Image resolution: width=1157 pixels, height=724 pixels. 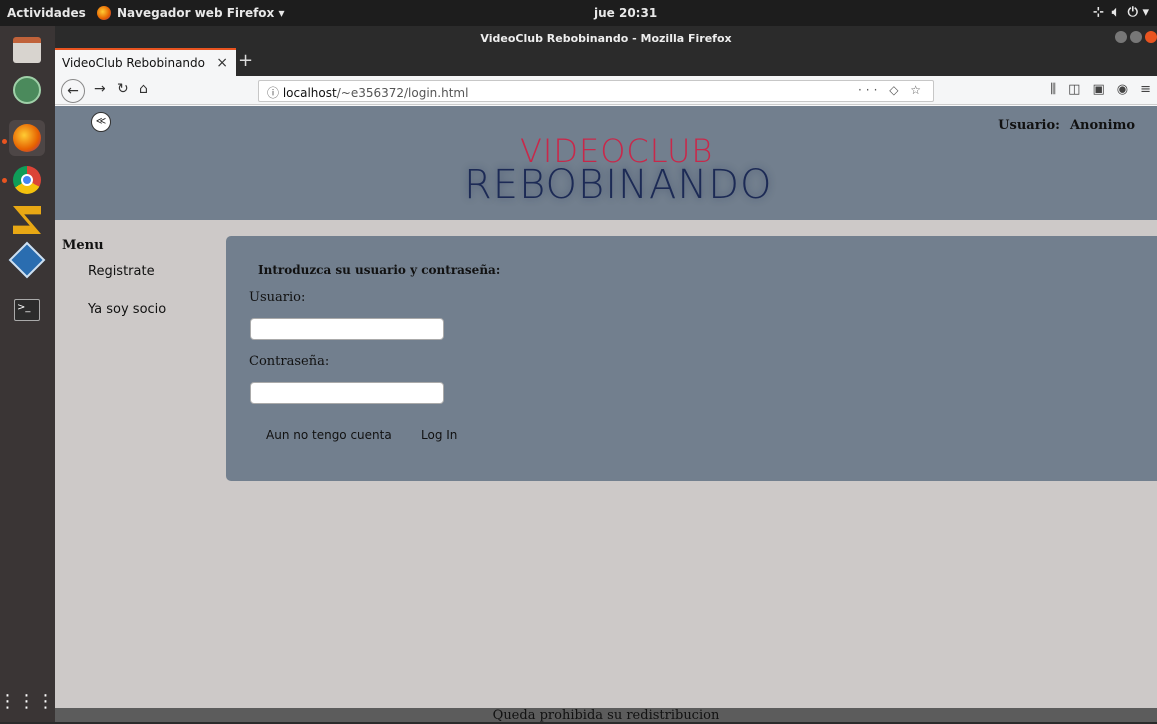 I want to click on sidebar-icon: ◫, so click(x=1074, y=89).